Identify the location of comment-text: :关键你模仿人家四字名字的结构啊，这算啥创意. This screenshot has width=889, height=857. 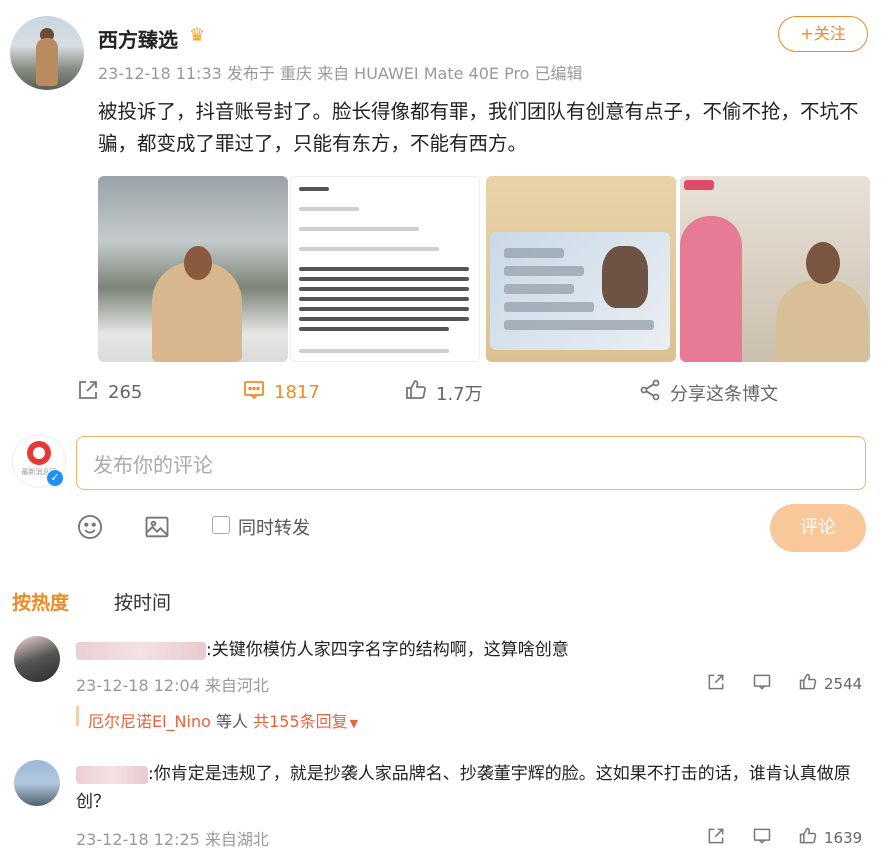
(387, 650).